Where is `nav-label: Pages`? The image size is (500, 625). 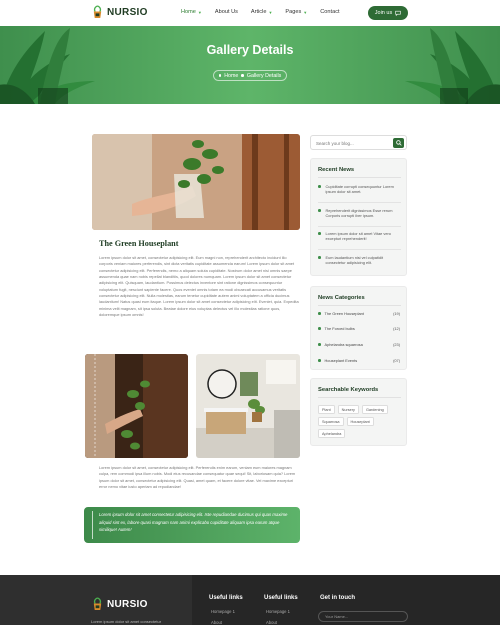 nav-label: Pages is located at coordinates (293, 12).